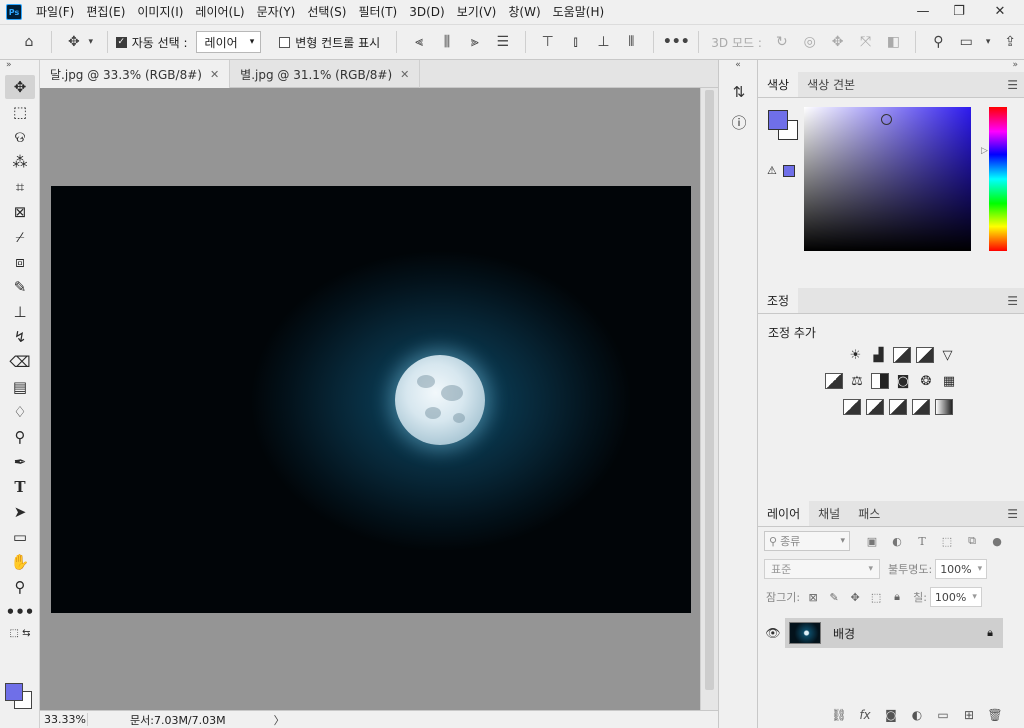 The height and width of the screenshot is (728, 1024). Describe the element at coordinates (20, 237) in the screenshot. I see `eyedropper-tool-icon: ⌿` at that location.